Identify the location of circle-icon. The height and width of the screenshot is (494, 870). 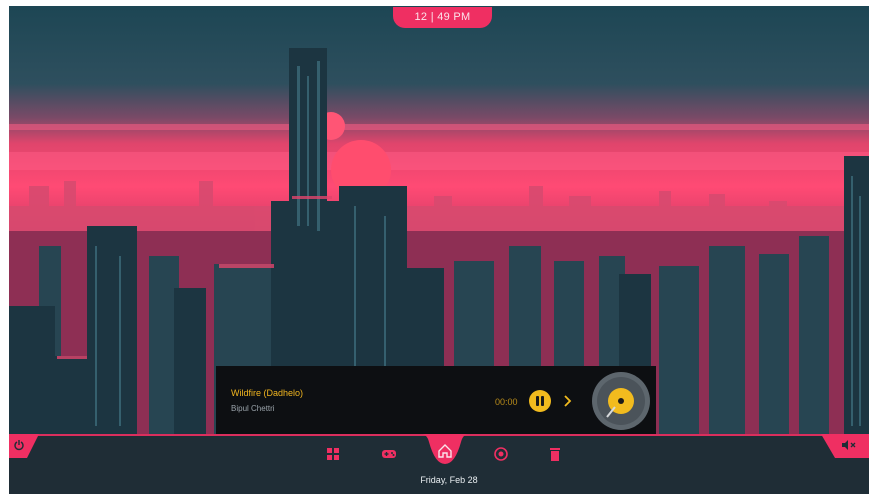
(501, 454).